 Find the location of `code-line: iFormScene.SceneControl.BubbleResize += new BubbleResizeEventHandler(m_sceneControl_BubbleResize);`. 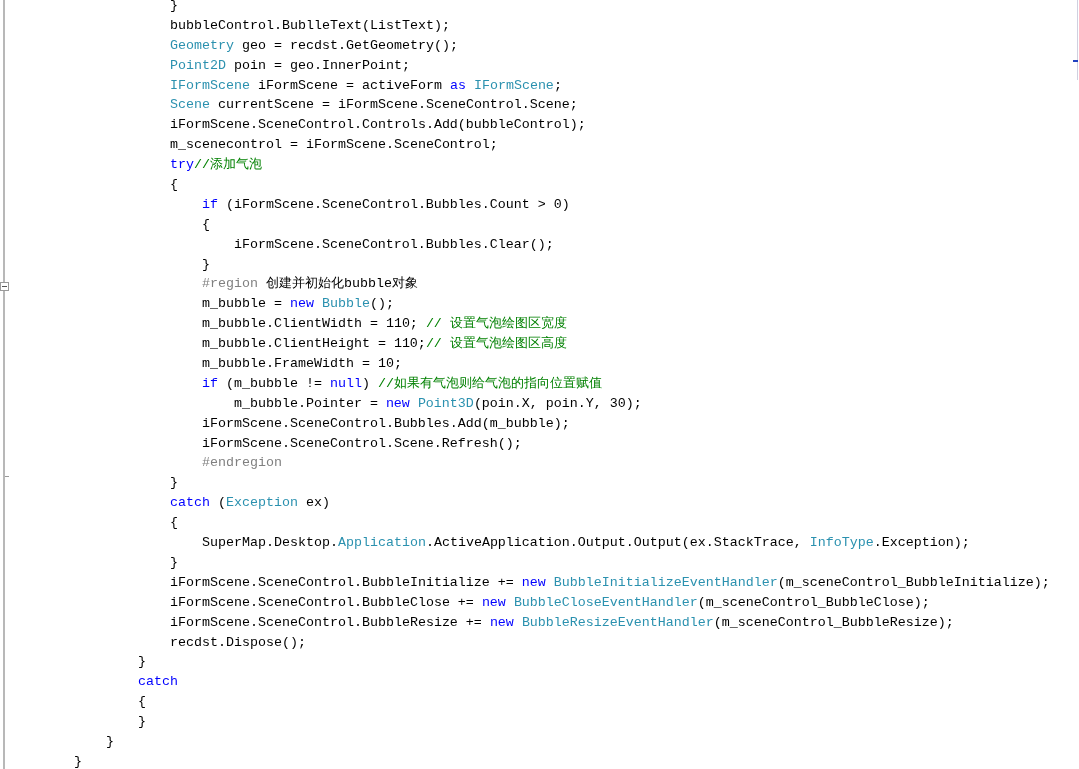

code-line: iFormScene.SceneControl.BubbleResize += new BubbleResizeEventHandler(m_sceneControl_BubbleResize); is located at coordinates (561, 622).